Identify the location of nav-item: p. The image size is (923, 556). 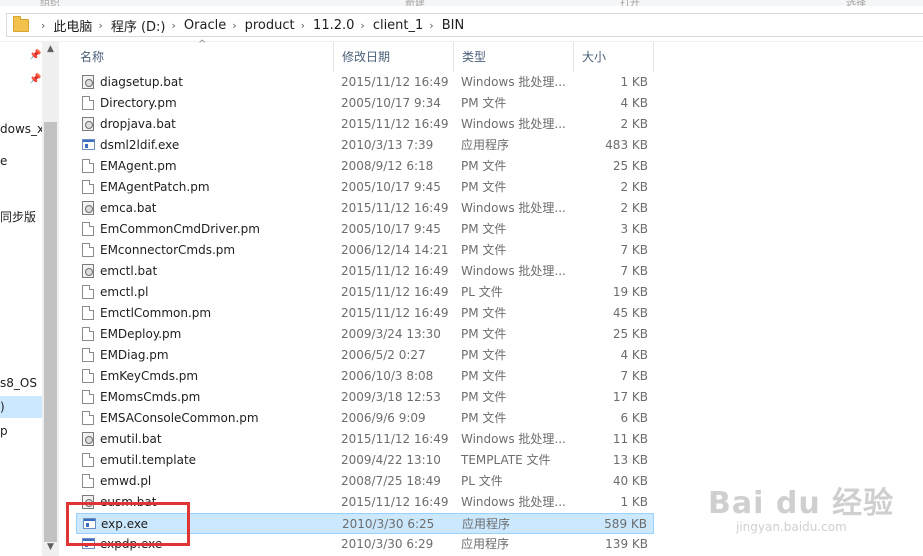
(4, 431).